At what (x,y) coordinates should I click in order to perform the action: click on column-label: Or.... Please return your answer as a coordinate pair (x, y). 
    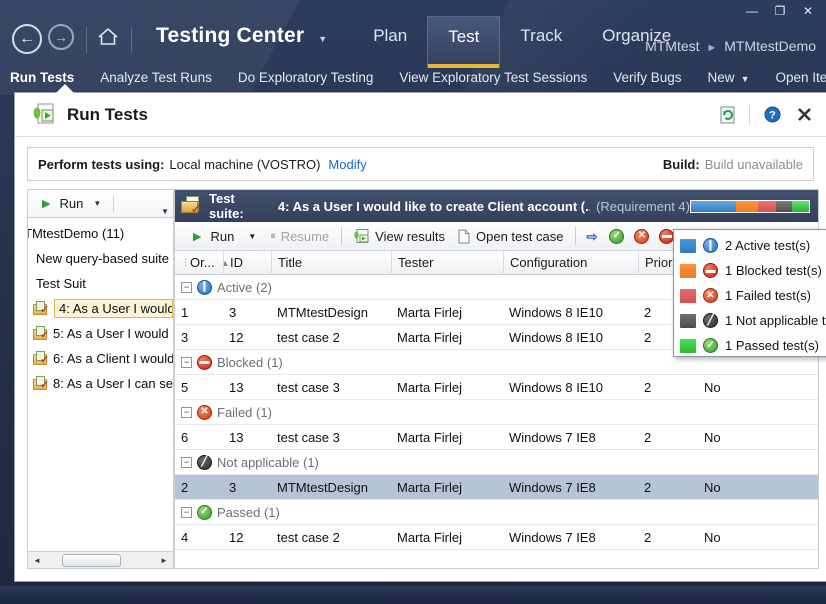
    Looking at the image, I should click on (202, 262).